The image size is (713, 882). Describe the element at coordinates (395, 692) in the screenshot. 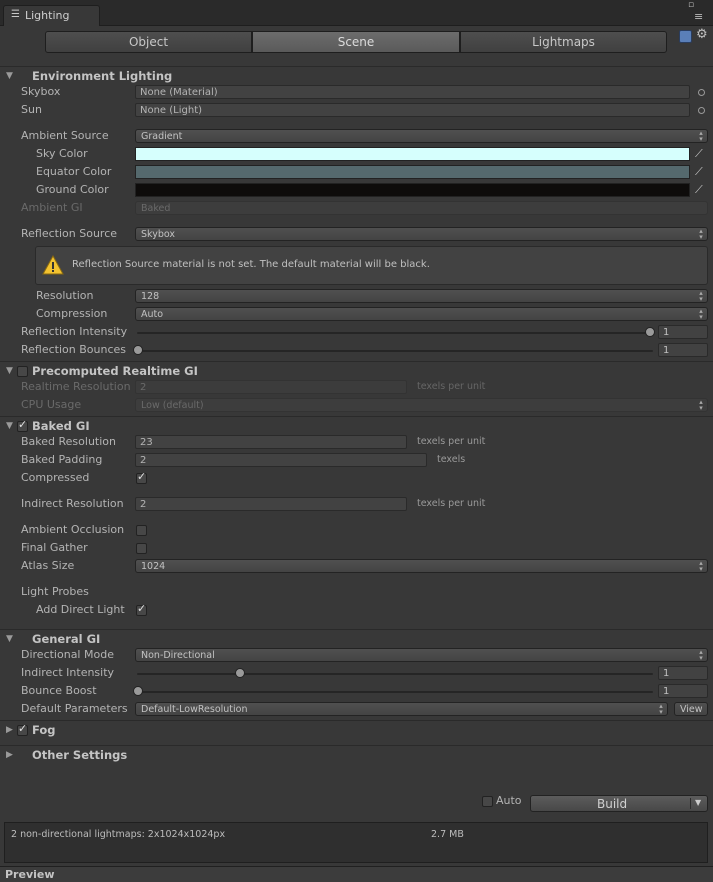

I see `bounce-boost-slider` at that location.